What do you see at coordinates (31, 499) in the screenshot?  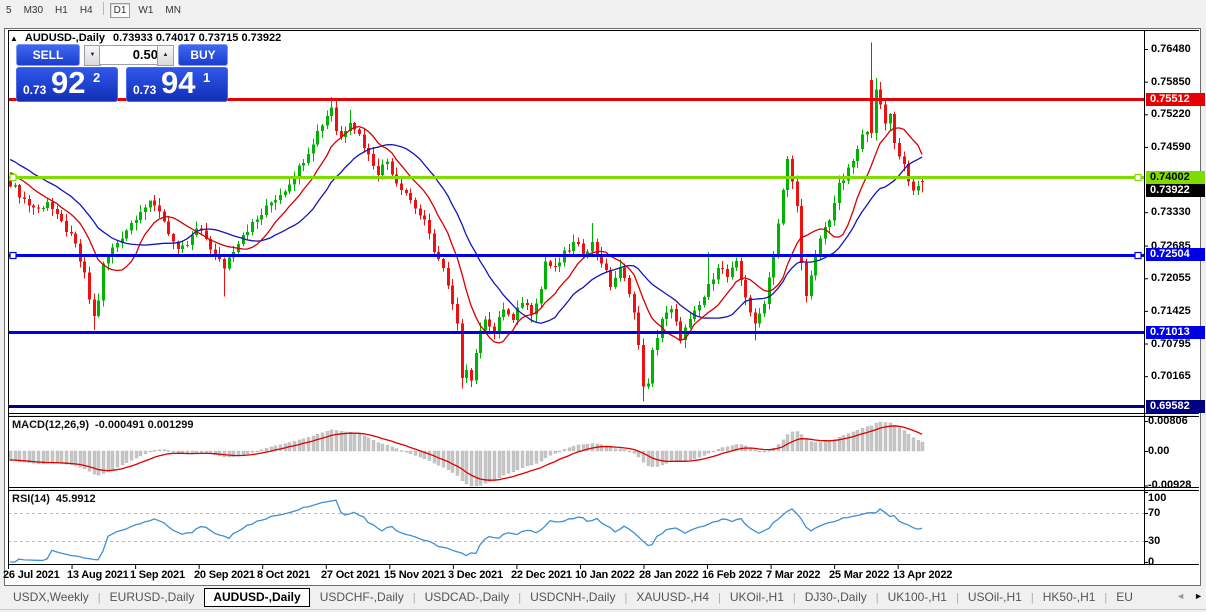 I see `rsi-name: RSI(14)` at bounding box center [31, 499].